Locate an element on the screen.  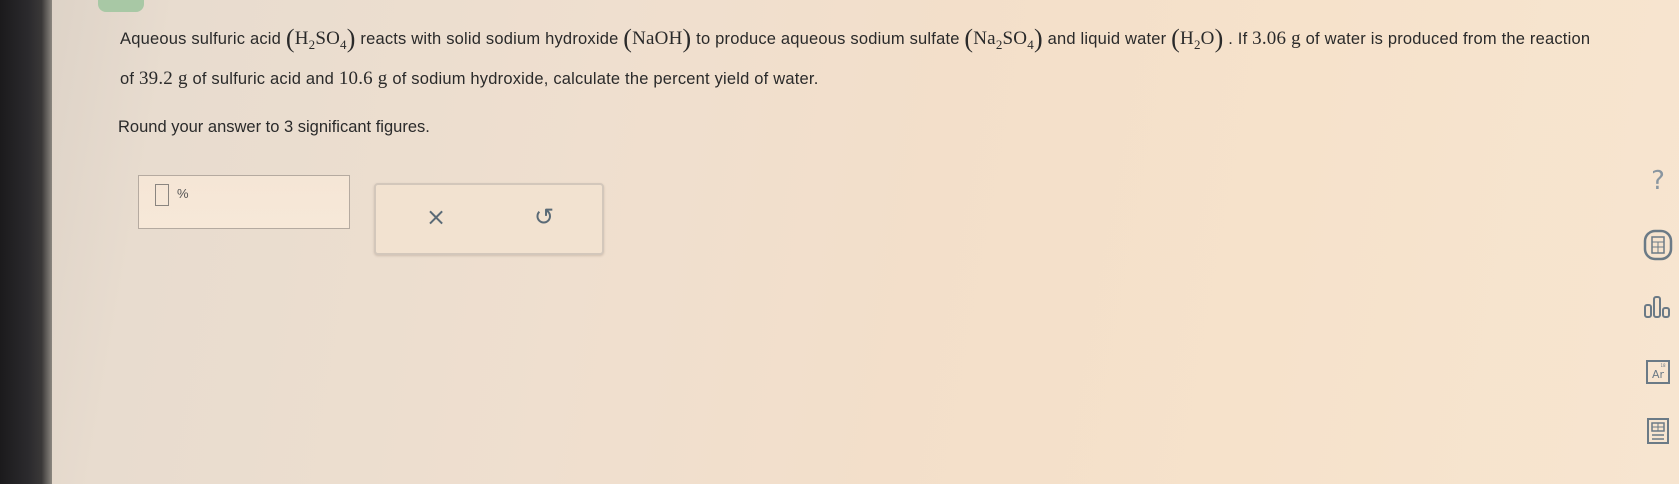
question-mark-icon: ? is located at coordinates (1658, 181).